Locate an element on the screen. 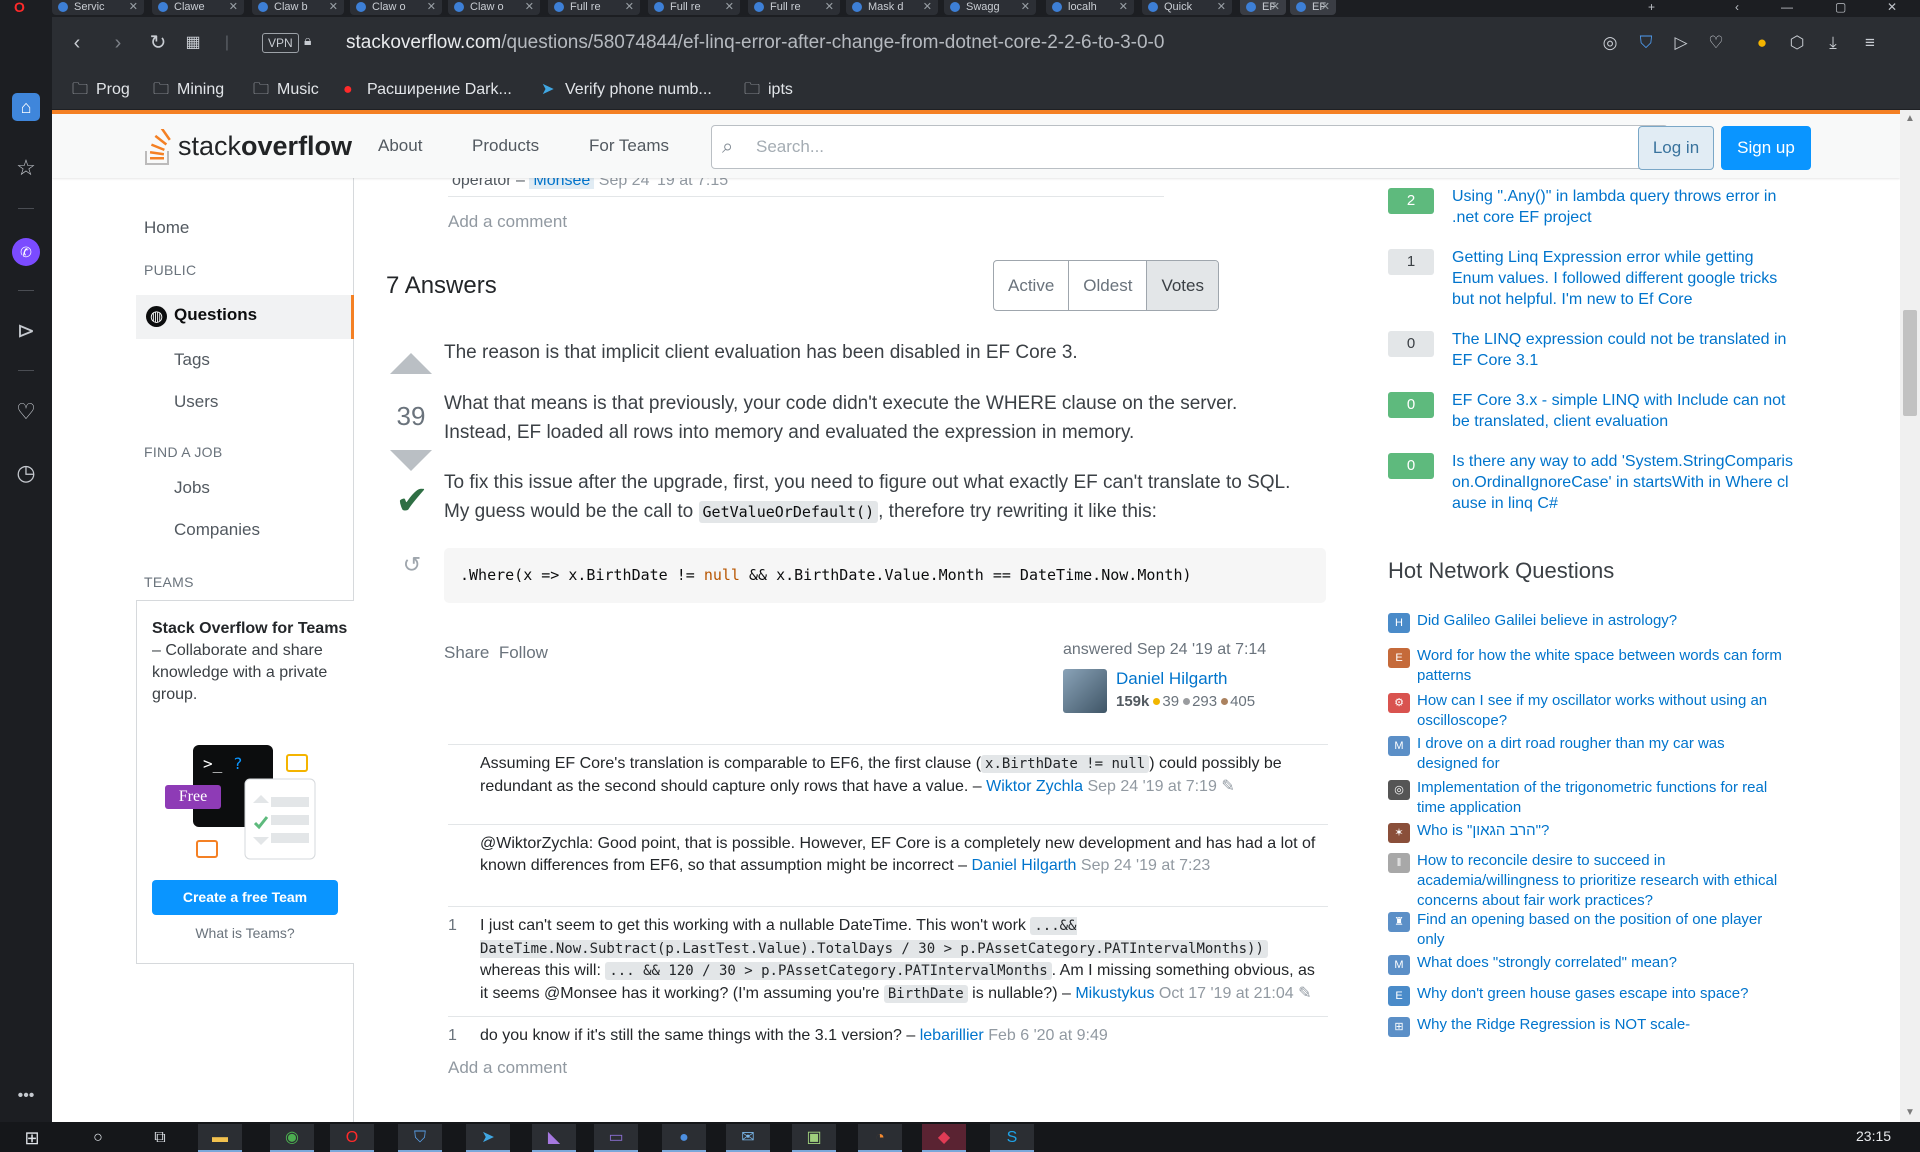 The width and height of the screenshot is (1920, 1152). follow-link: Follow is located at coordinates (523, 652).